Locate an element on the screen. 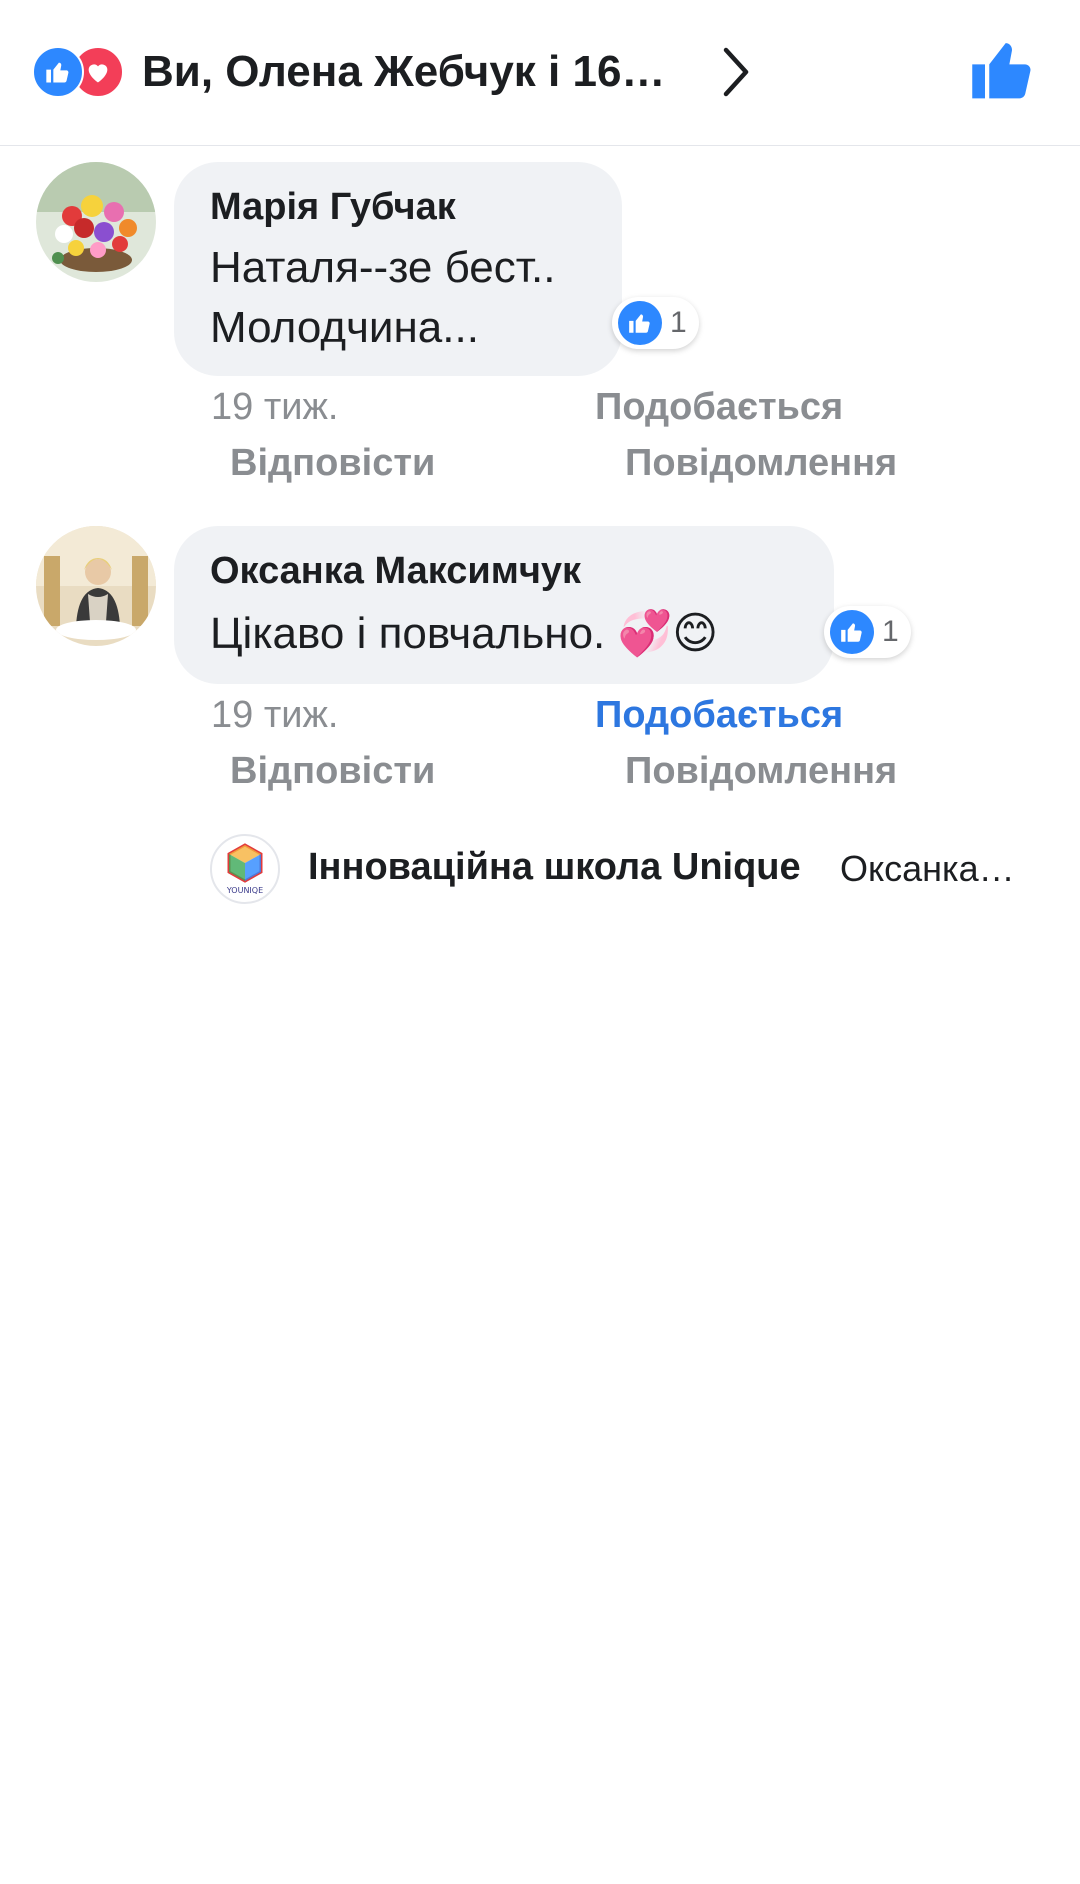  comment-author: Оксанка Максимчук is located at coordinates (504, 571).